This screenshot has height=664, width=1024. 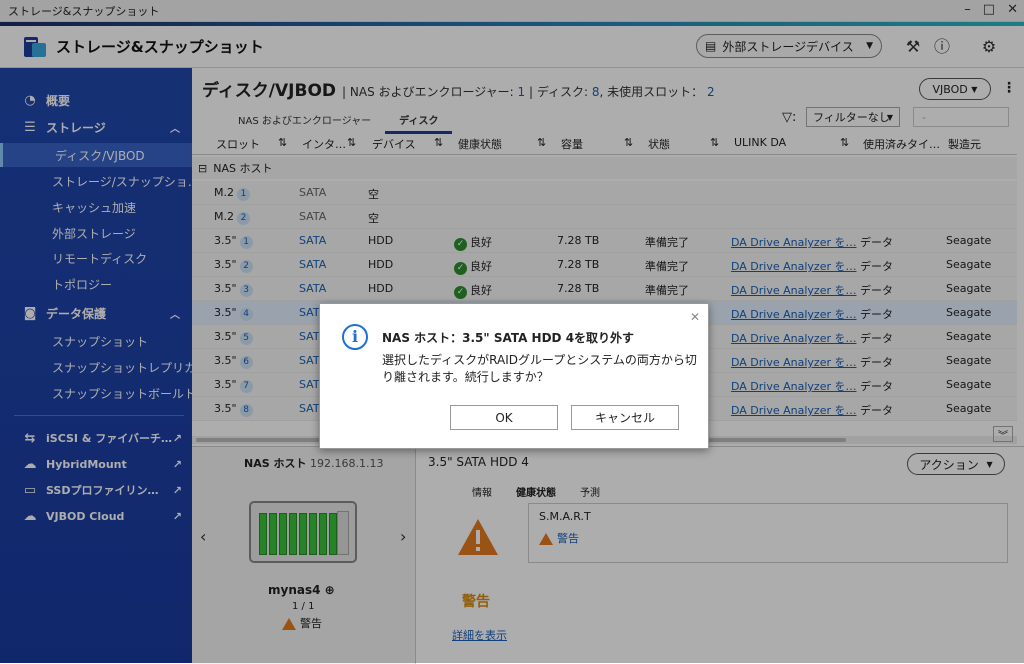 I want to click on dialog-title: NAS ホスト：3.5" SATA HDD 4を取り外す, so click(x=508, y=338).